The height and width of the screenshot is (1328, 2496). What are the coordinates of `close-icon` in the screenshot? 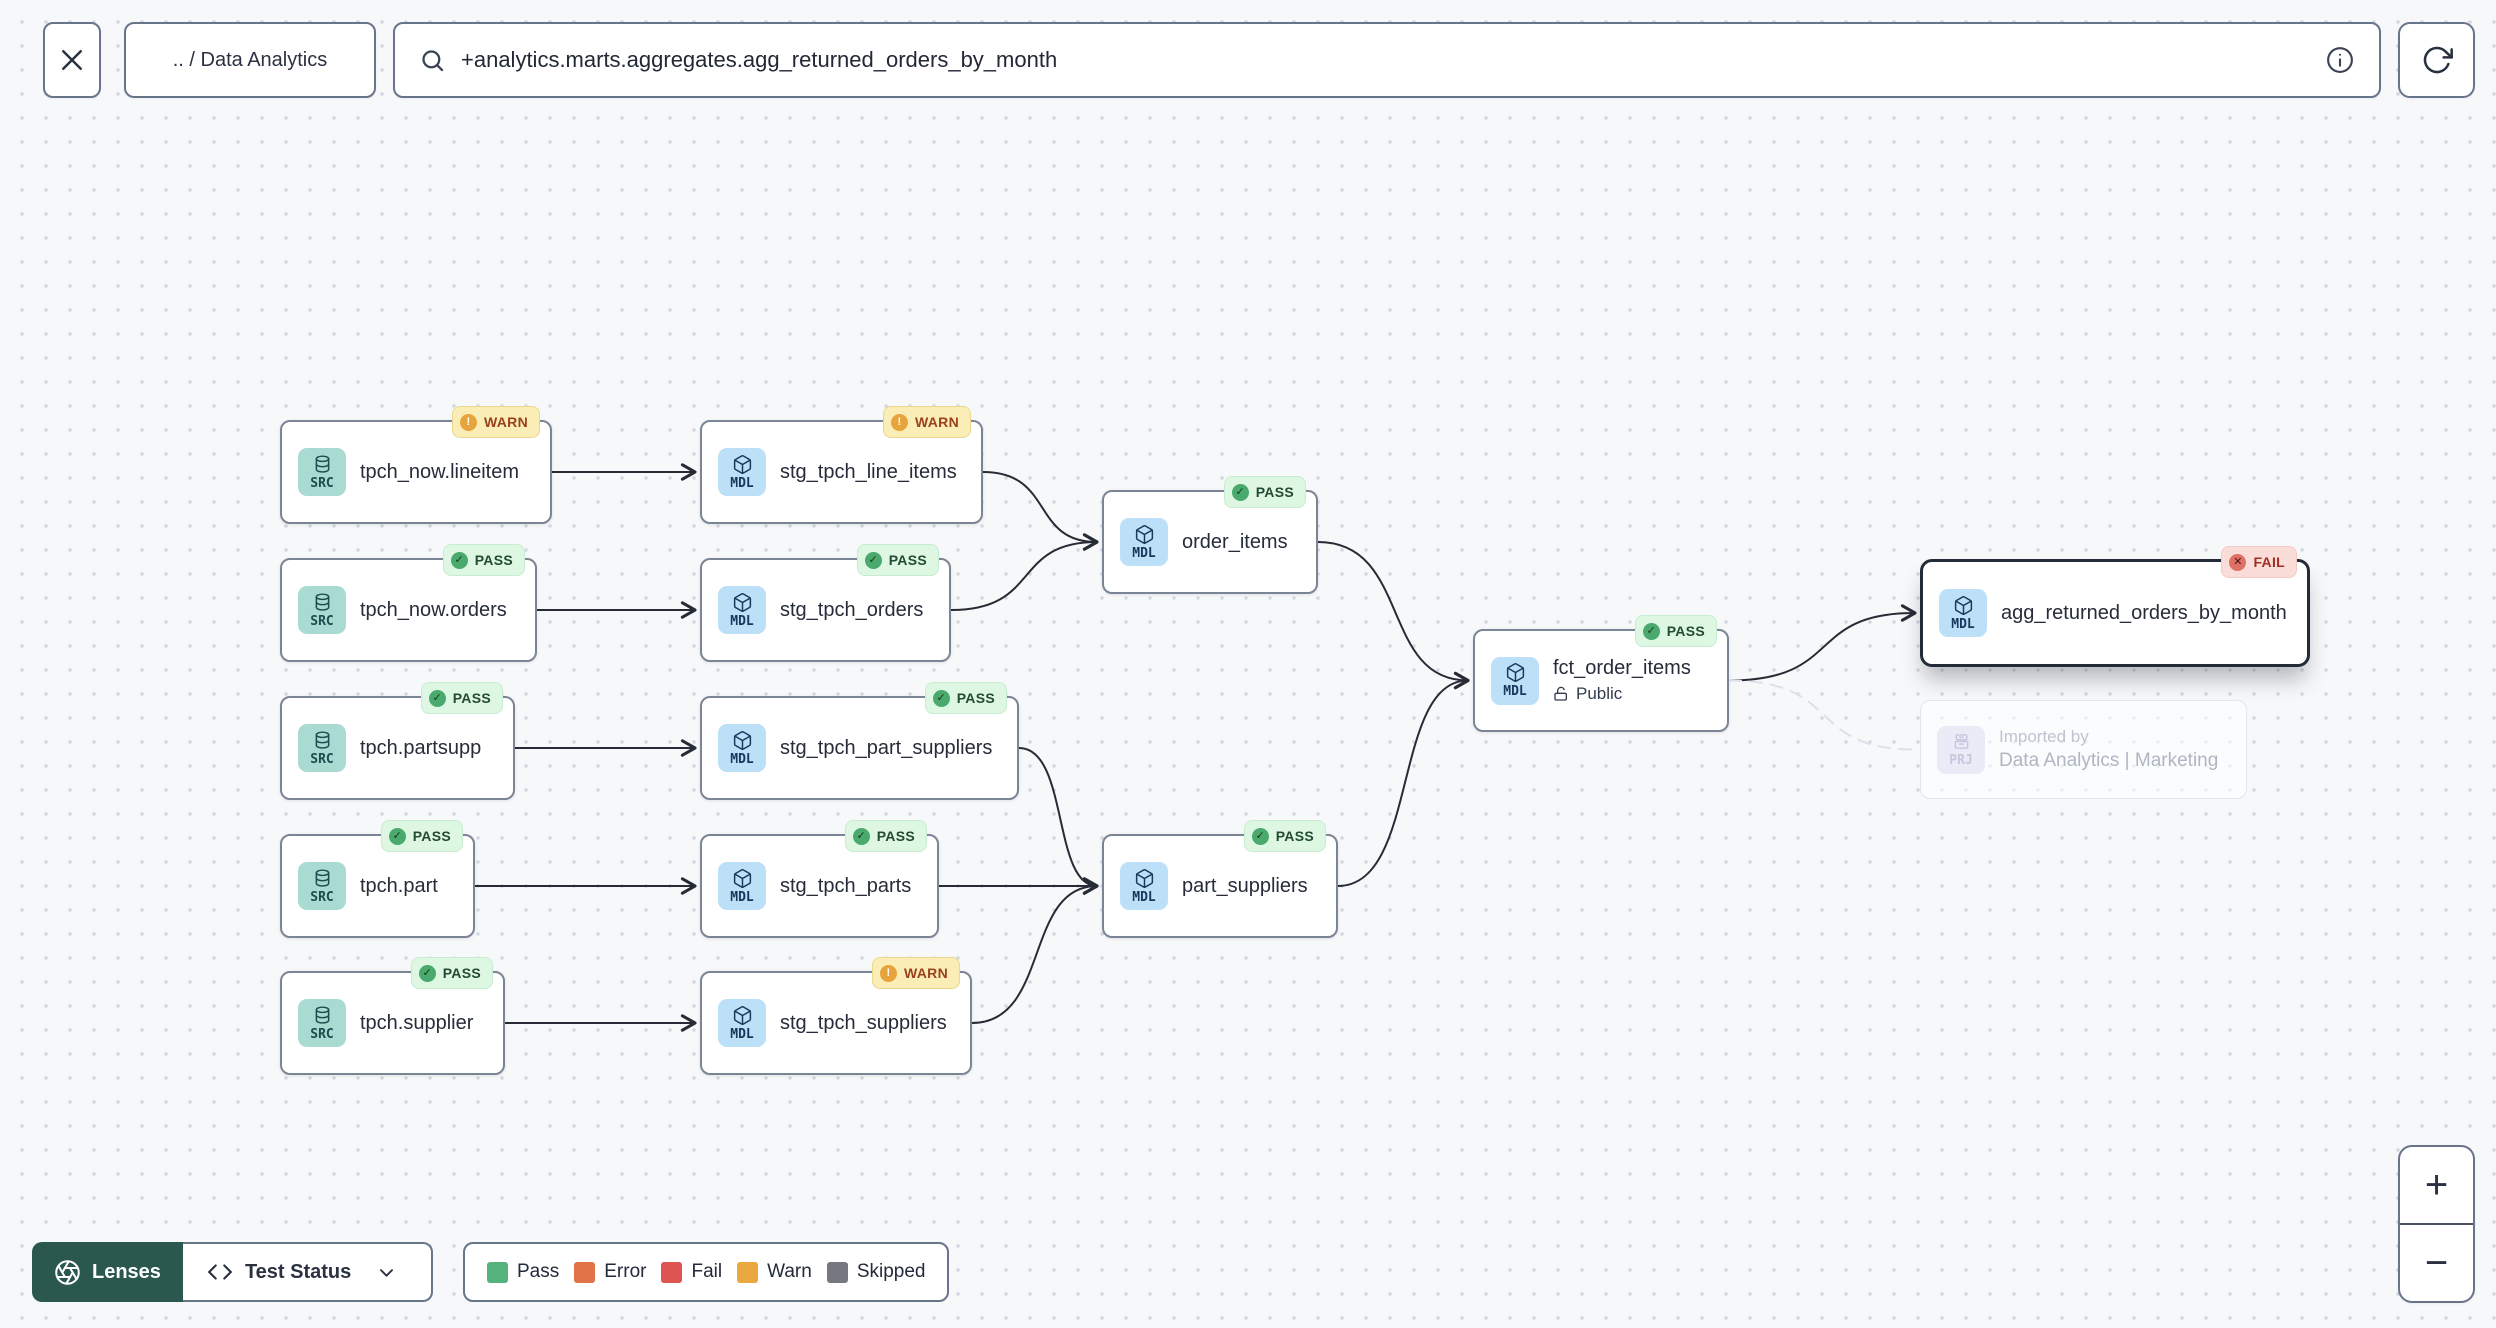 It's located at (72, 60).